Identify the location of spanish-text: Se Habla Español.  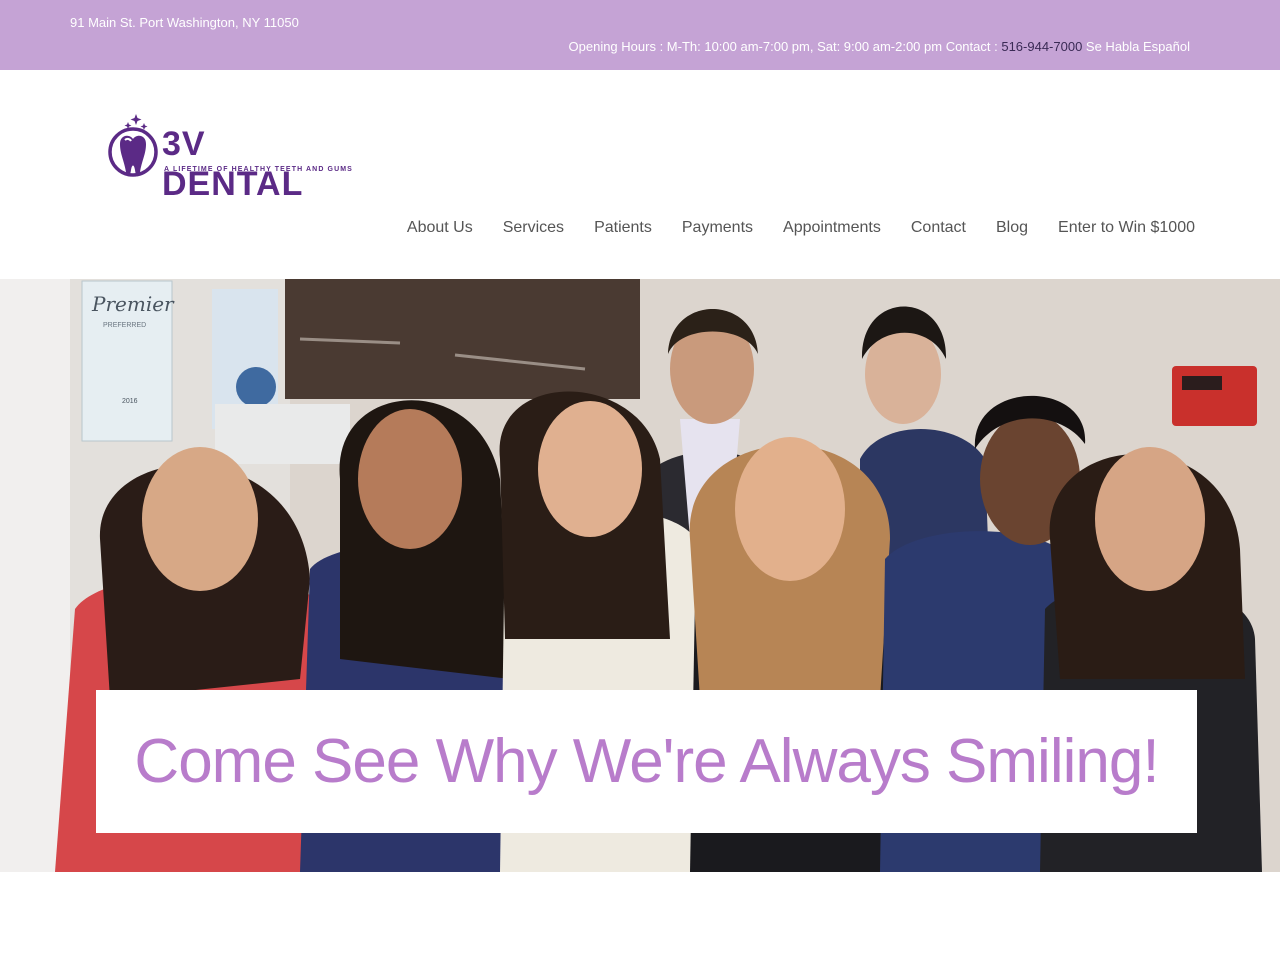
(1136, 46).